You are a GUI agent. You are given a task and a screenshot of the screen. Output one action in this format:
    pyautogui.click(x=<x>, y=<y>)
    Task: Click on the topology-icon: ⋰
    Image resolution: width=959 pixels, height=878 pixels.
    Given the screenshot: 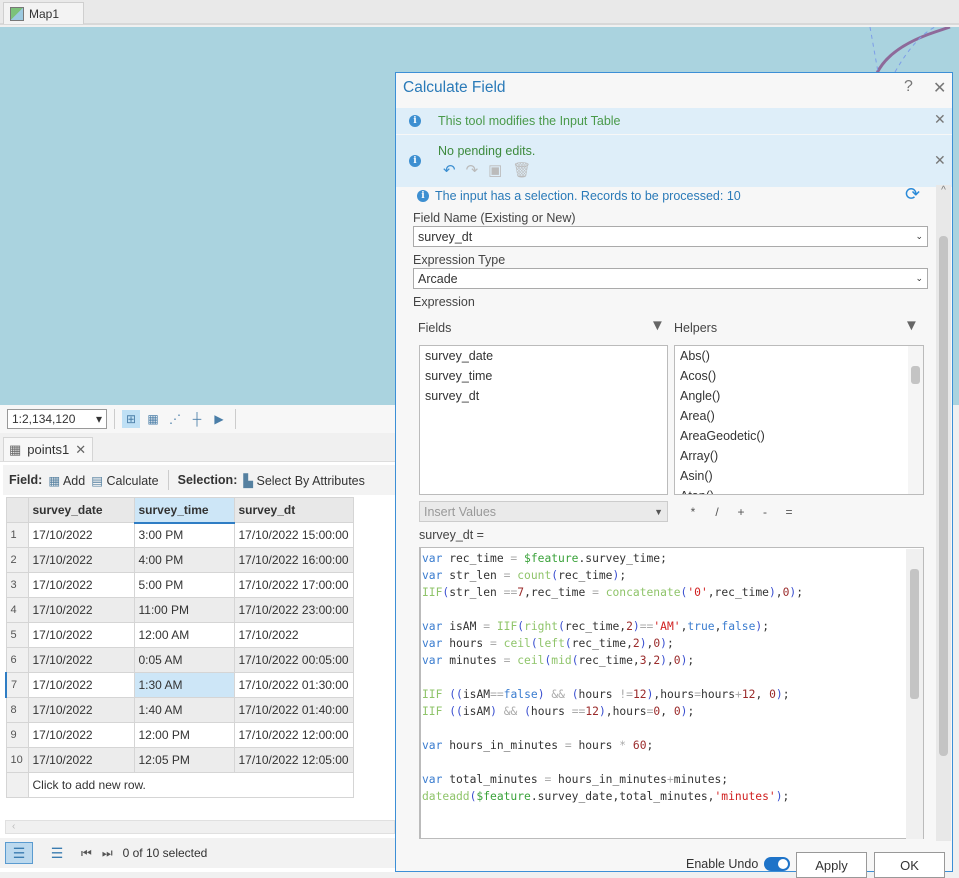 What is the action you would take?
    pyautogui.click(x=175, y=419)
    